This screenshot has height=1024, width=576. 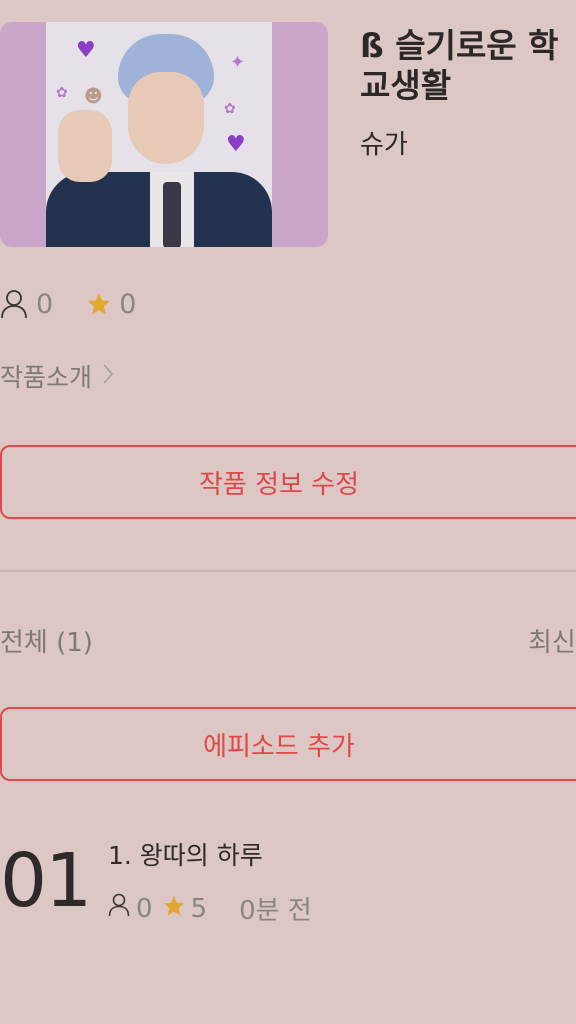 What do you see at coordinates (185, 855) in the screenshot?
I see `episode-title: 1. 왕따의 하루` at bounding box center [185, 855].